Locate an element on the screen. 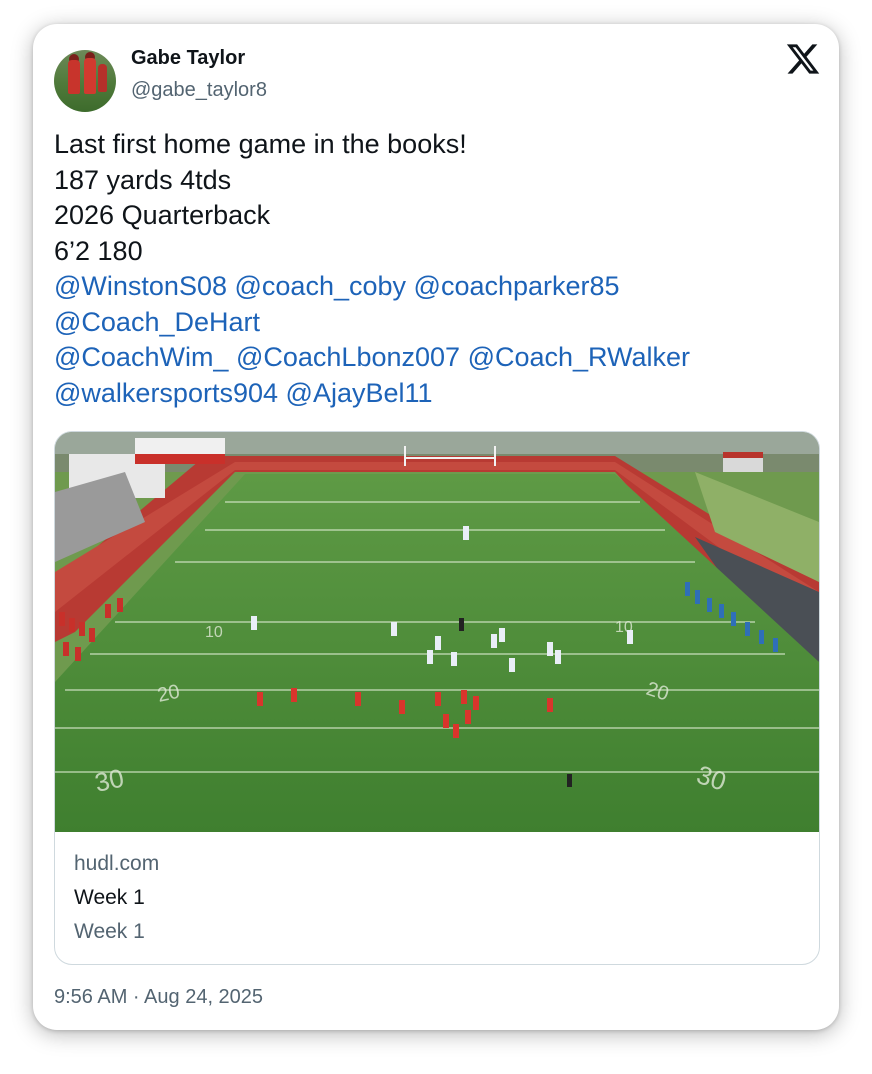 The image size is (872, 1074). mention-link: @AjayBel11 is located at coordinates (359, 393).